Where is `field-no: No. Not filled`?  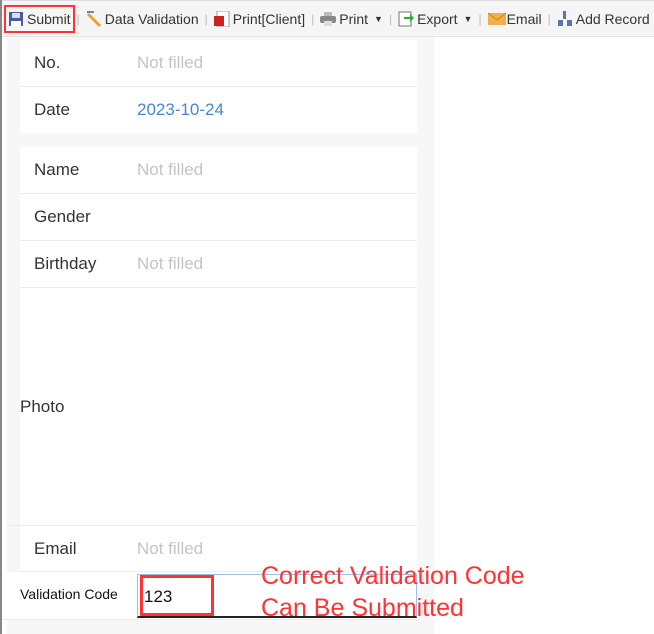
field-no: No. Not filled is located at coordinates (218, 63).